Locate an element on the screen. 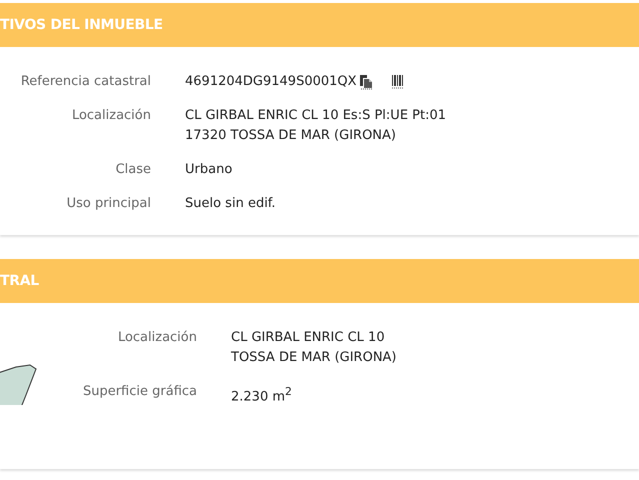 The height and width of the screenshot is (480, 639). field-value: CL GIRBAL ENRIC CL 10 is located at coordinates (308, 338).